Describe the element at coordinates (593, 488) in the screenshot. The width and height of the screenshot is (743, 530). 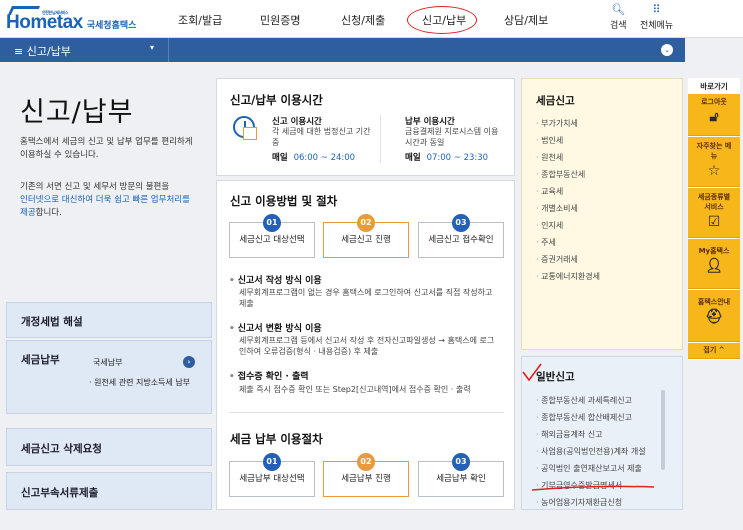
I see `red-annotation-underline` at that location.